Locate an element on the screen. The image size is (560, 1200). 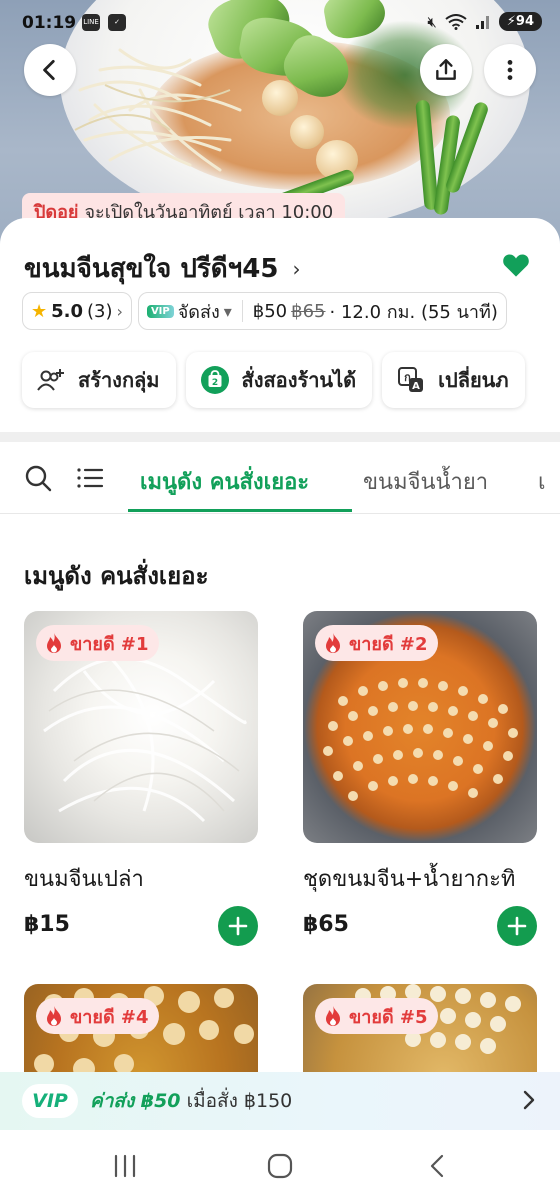
tab-khanom-jeen-nam-ya: ขนมจีนน้ำยา is located at coordinates (425, 481).